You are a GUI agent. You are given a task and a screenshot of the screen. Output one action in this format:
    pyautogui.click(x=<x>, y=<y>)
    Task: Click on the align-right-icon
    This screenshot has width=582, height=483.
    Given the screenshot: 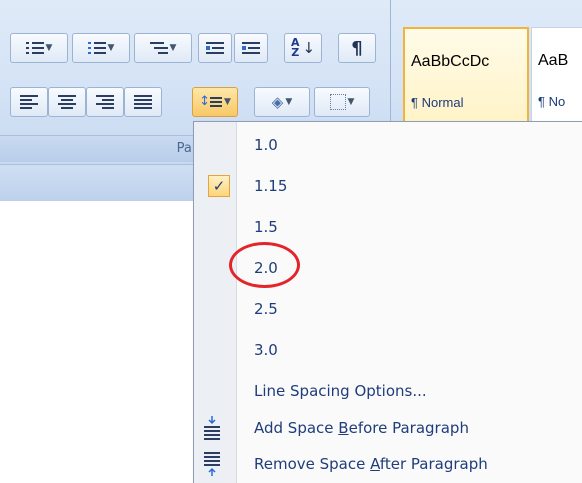 What is the action you would take?
    pyautogui.click(x=105, y=102)
    